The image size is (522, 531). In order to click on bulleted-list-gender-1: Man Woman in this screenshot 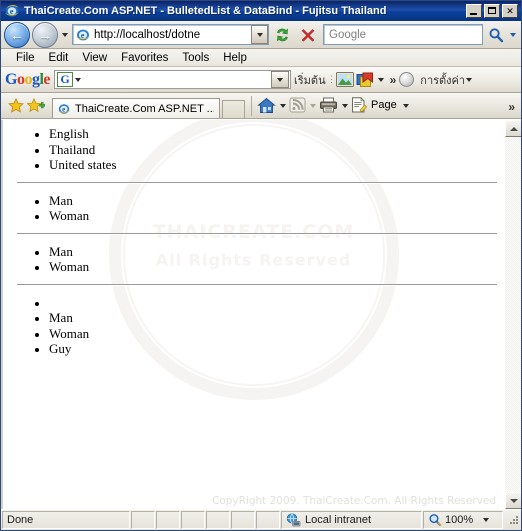, I will do `click(253, 208)`.